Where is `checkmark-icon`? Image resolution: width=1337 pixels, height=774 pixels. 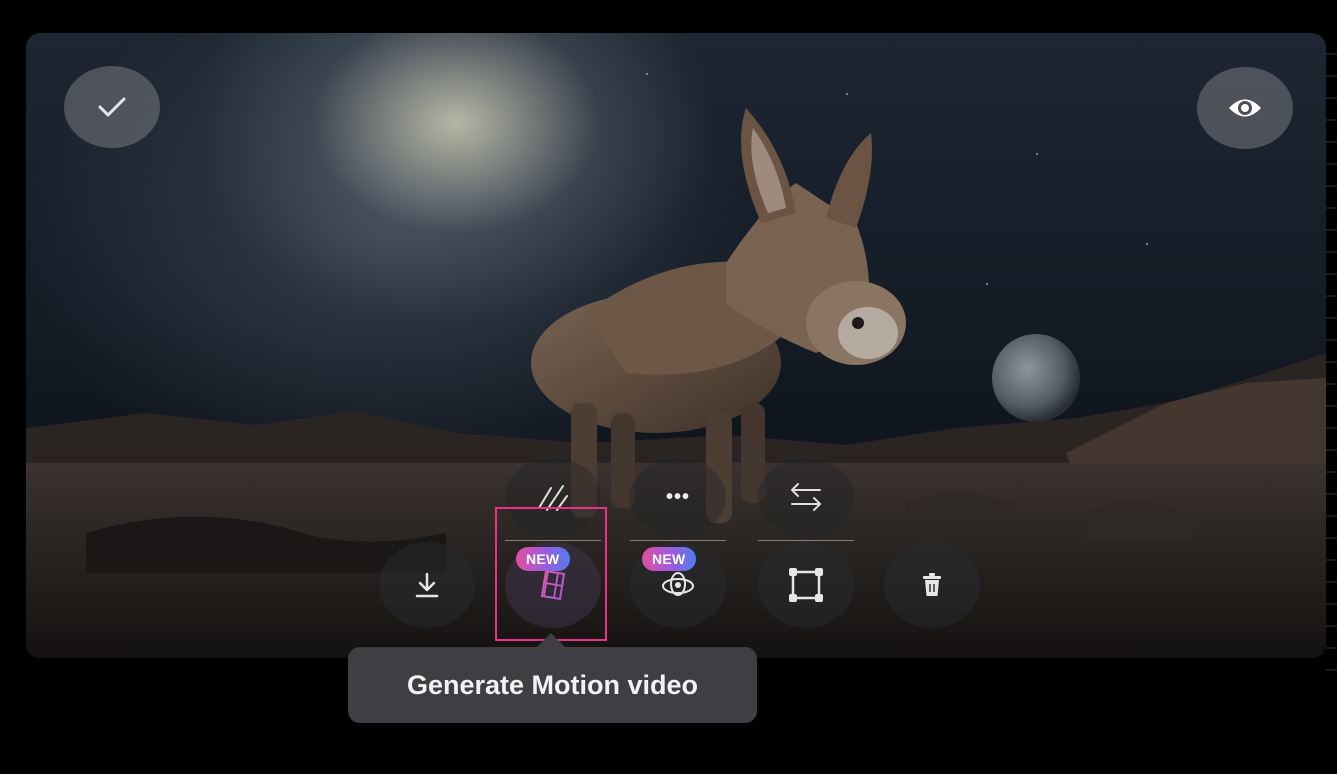
checkmark-icon is located at coordinates (112, 107).